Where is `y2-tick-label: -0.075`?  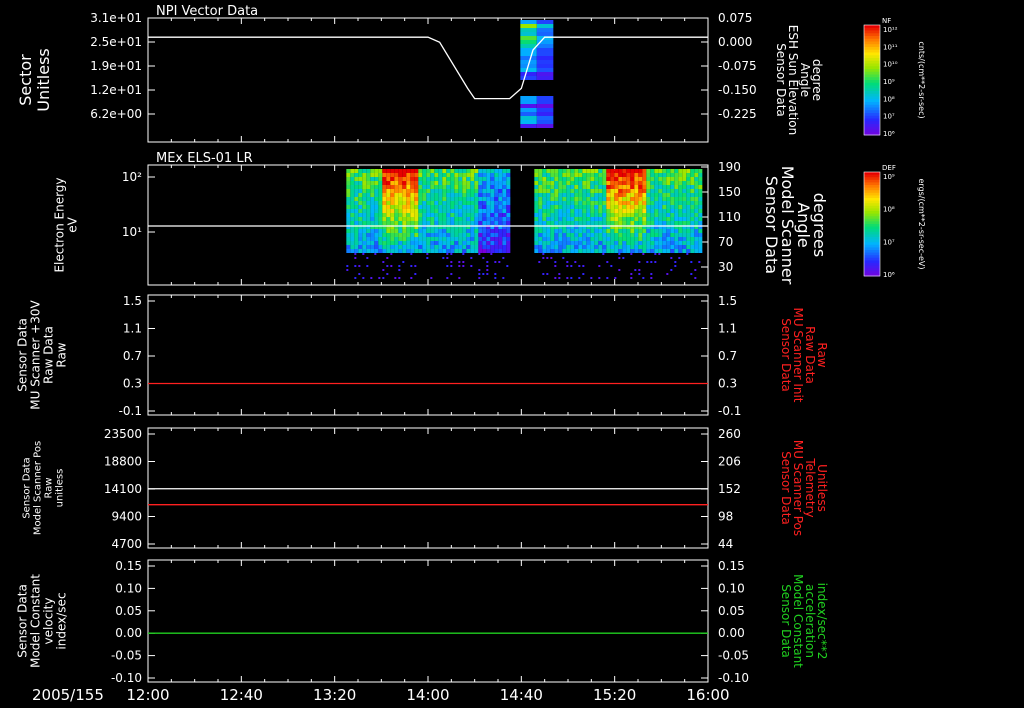
y2-tick-label: -0.075 is located at coordinates (737, 66).